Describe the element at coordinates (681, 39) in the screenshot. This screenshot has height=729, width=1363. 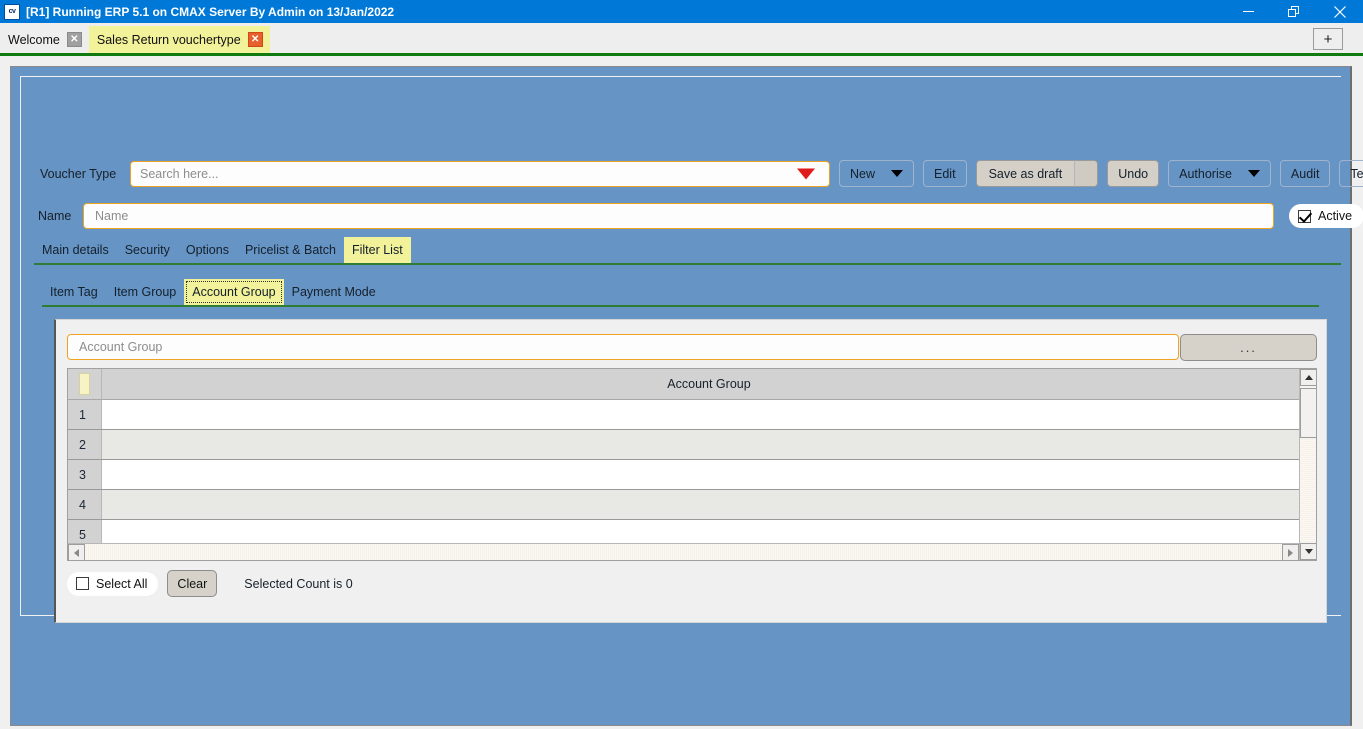
I see `document-tabstrip: Welcome ✕ Sales Return vouchertype ✕ +` at that location.